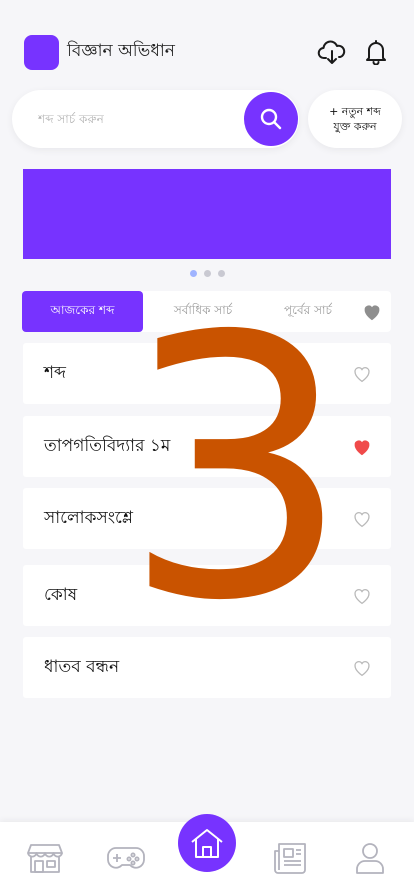 Image resolution: width=414 pixels, height=896 pixels. Describe the element at coordinates (82, 311) in the screenshot. I see `tab-todays-words: আজকের শব্দ` at that location.